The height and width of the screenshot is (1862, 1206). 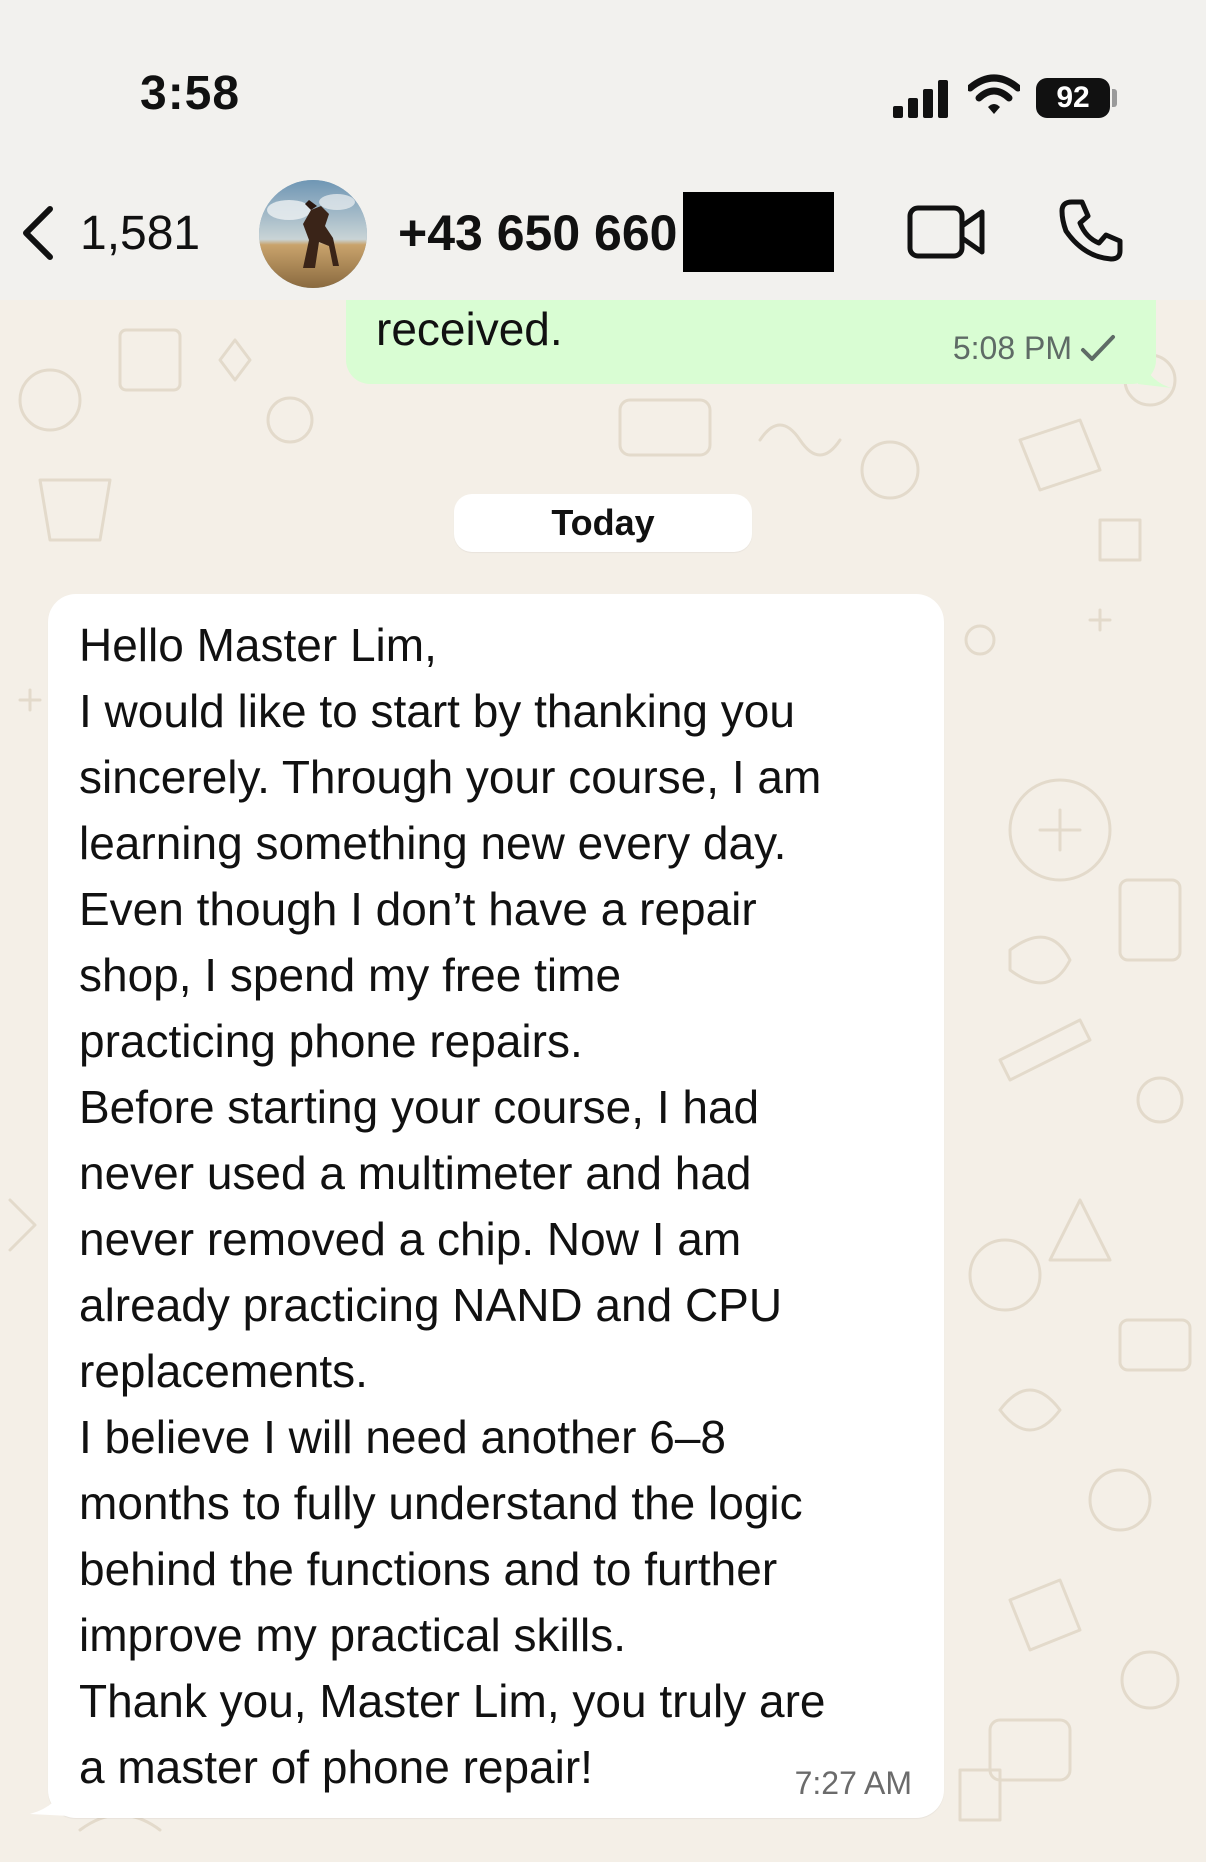 I want to click on chat-header: 1,581 +43 650 660, so click(x=603, y=235).